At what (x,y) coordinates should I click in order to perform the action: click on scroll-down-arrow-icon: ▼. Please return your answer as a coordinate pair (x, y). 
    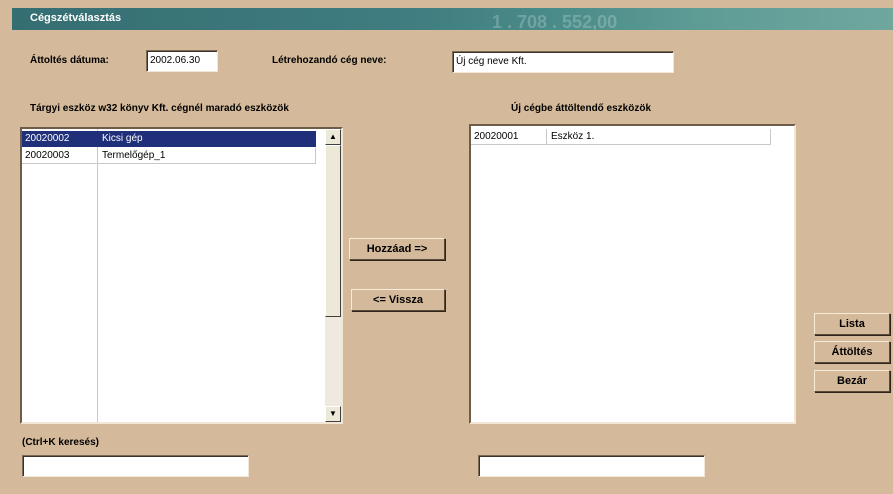
    Looking at the image, I should click on (333, 414).